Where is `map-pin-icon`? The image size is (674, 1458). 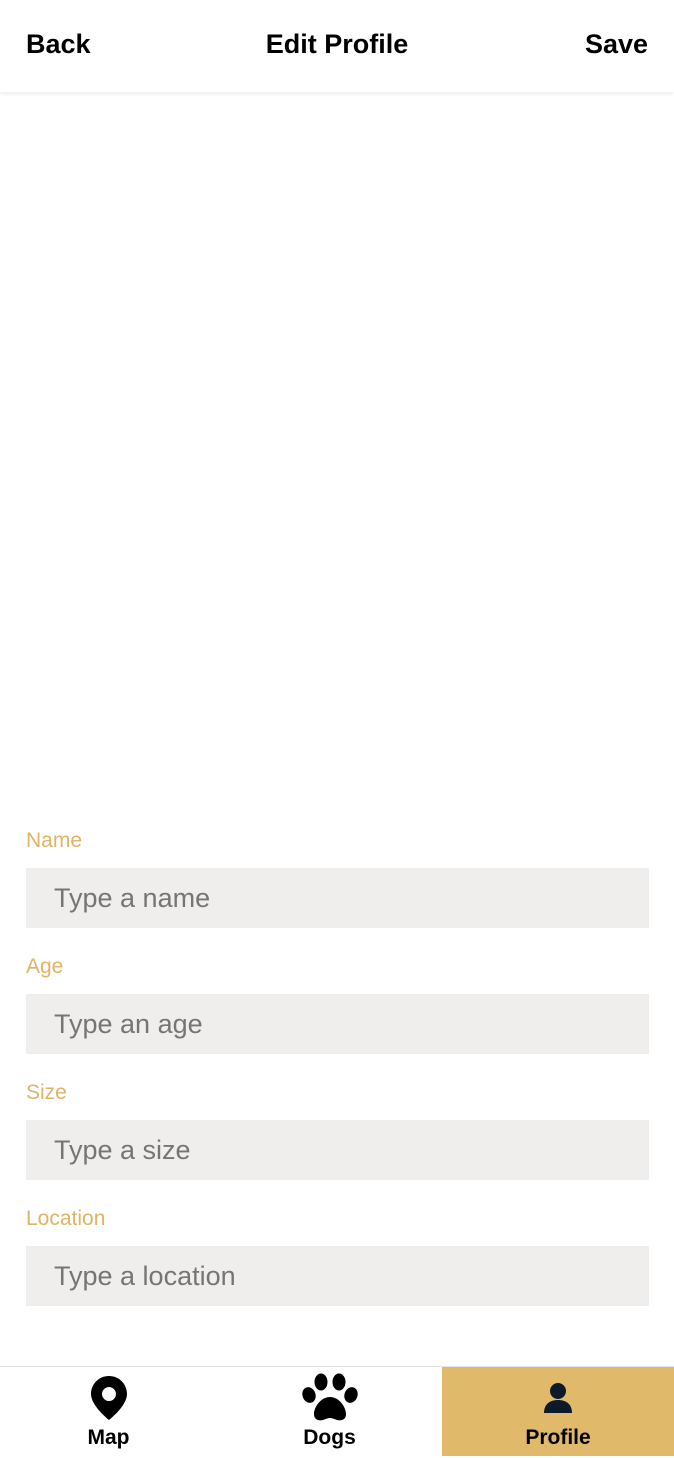
map-pin-icon is located at coordinates (109, 1398).